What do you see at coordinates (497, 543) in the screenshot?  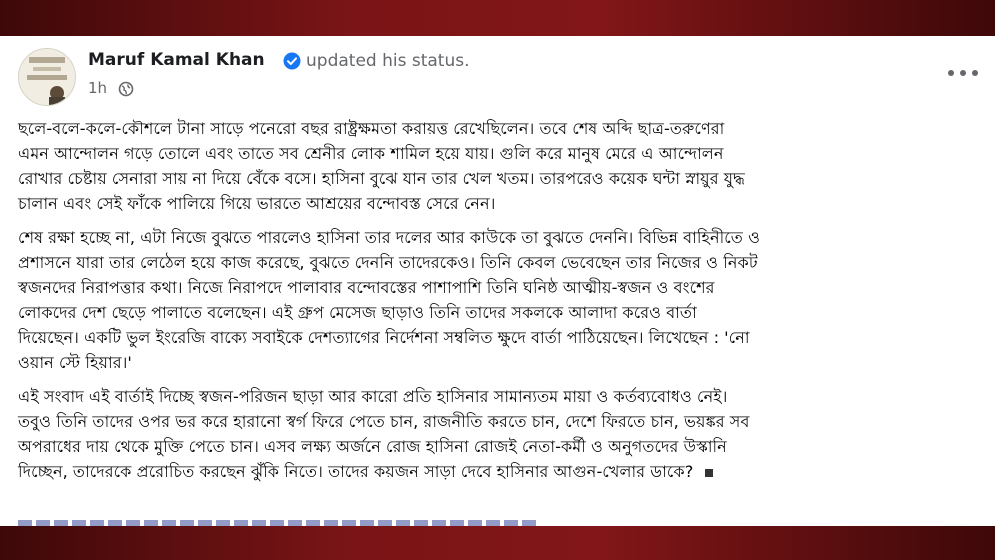 I see `background-frame-bottom` at bounding box center [497, 543].